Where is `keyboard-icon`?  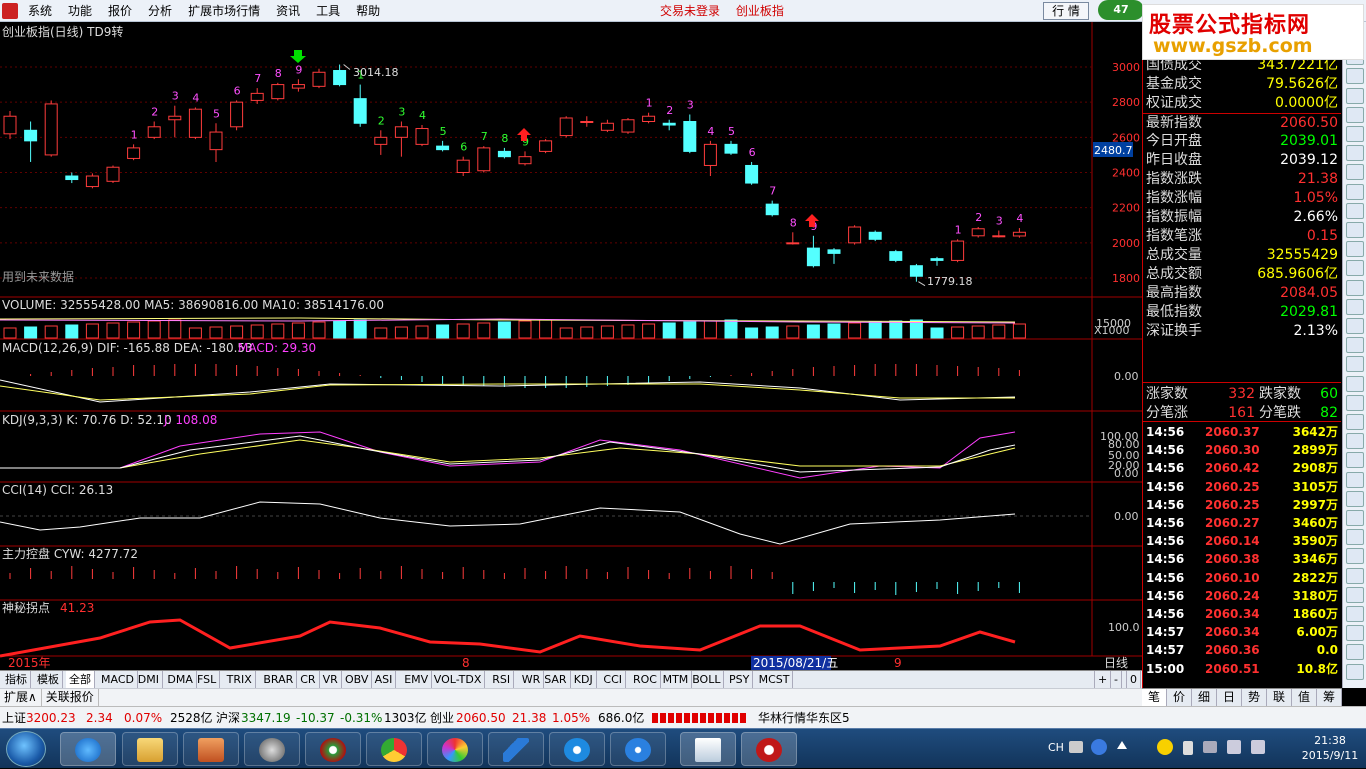
keyboard-icon is located at coordinates (1076, 747).